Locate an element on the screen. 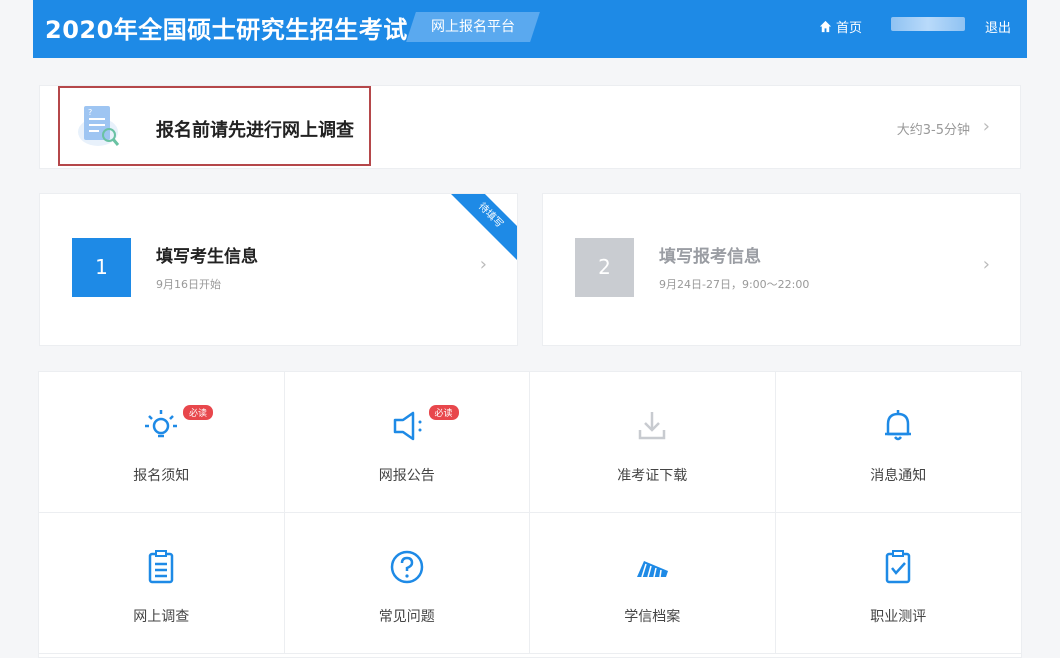 This screenshot has width=1060, height=658. home-link: 首页 is located at coordinates (840, 26).